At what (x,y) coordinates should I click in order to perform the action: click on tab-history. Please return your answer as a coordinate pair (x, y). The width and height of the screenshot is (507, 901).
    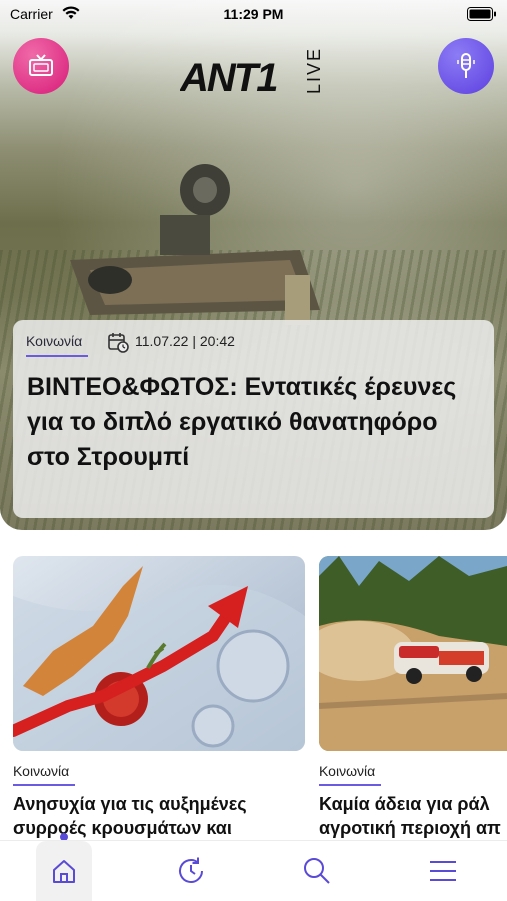
    Looking at the image, I should click on (191, 871).